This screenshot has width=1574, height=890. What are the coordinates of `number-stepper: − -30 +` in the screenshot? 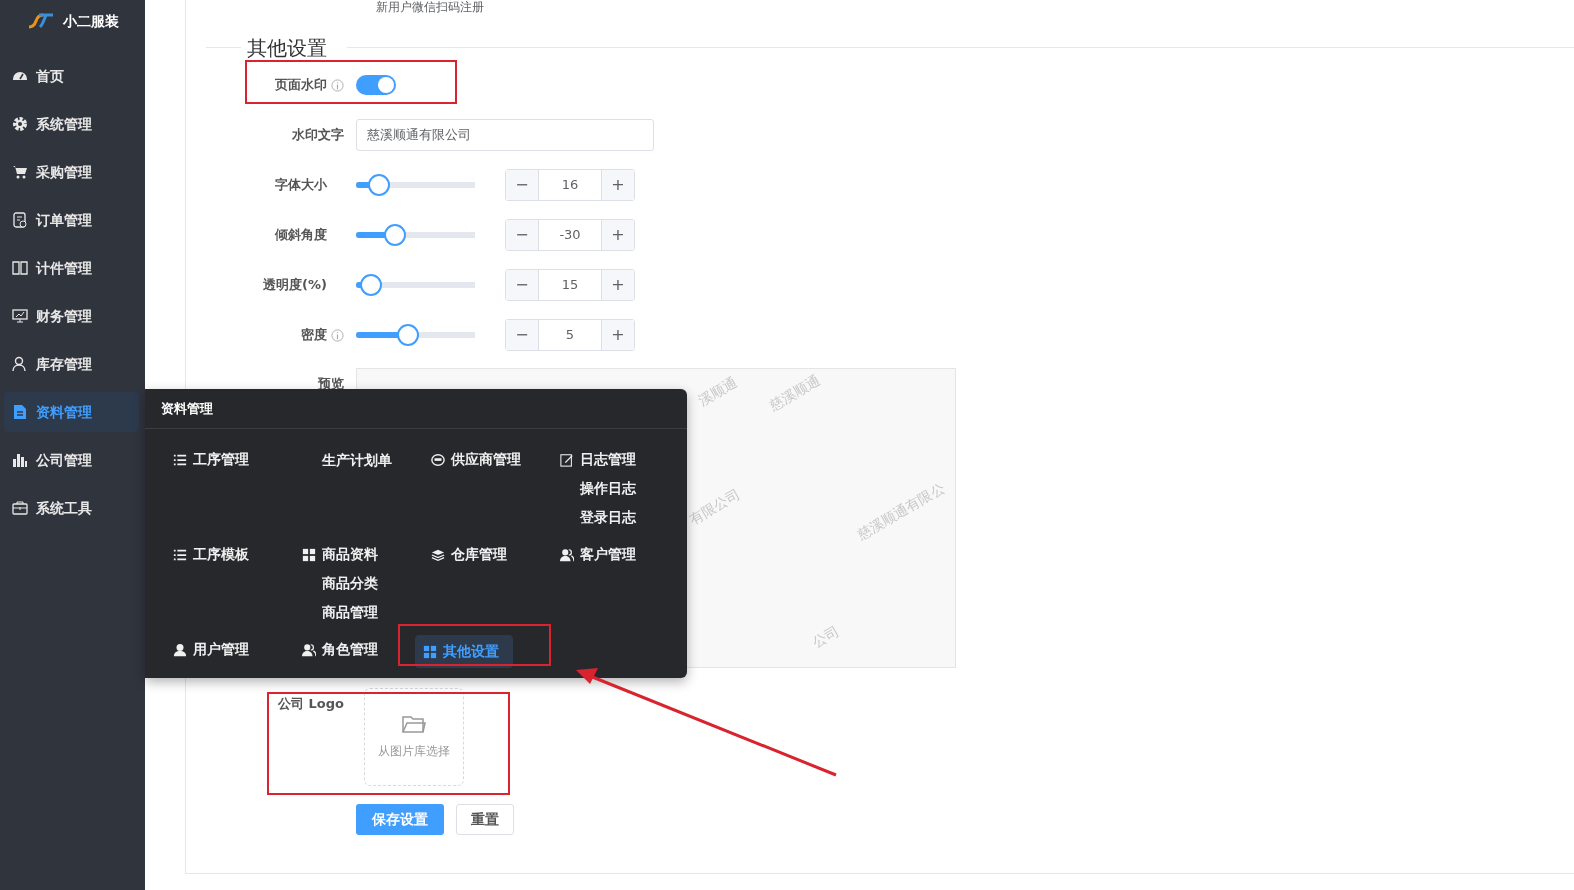 It's located at (570, 235).